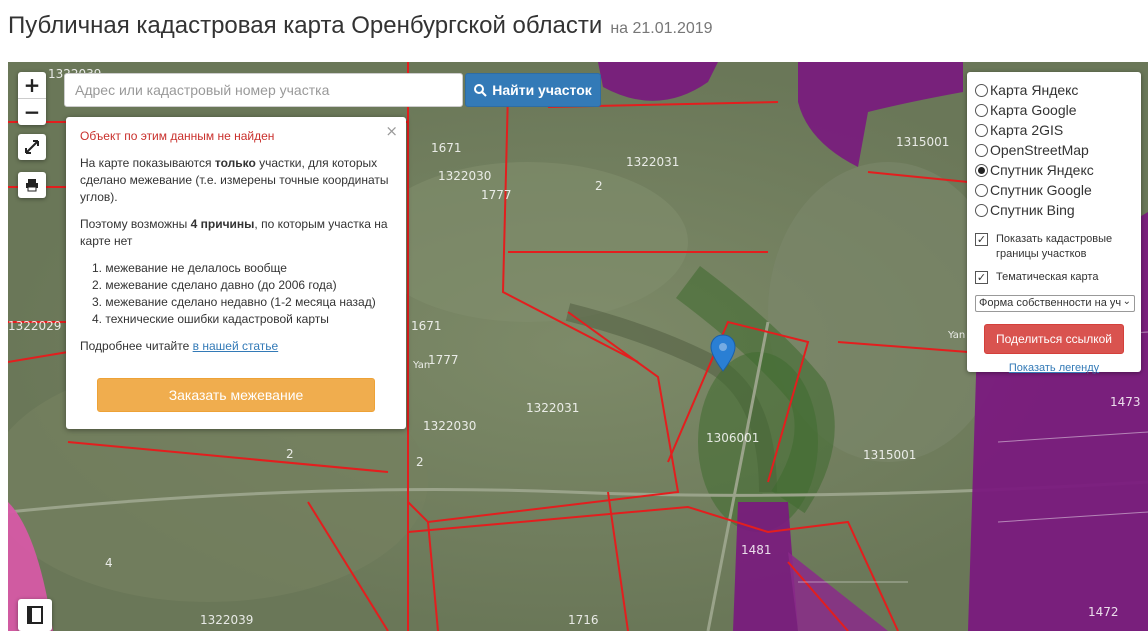 This screenshot has height=631, width=1148. Describe the element at coordinates (480, 90) in the screenshot. I see `search-icon` at that location.